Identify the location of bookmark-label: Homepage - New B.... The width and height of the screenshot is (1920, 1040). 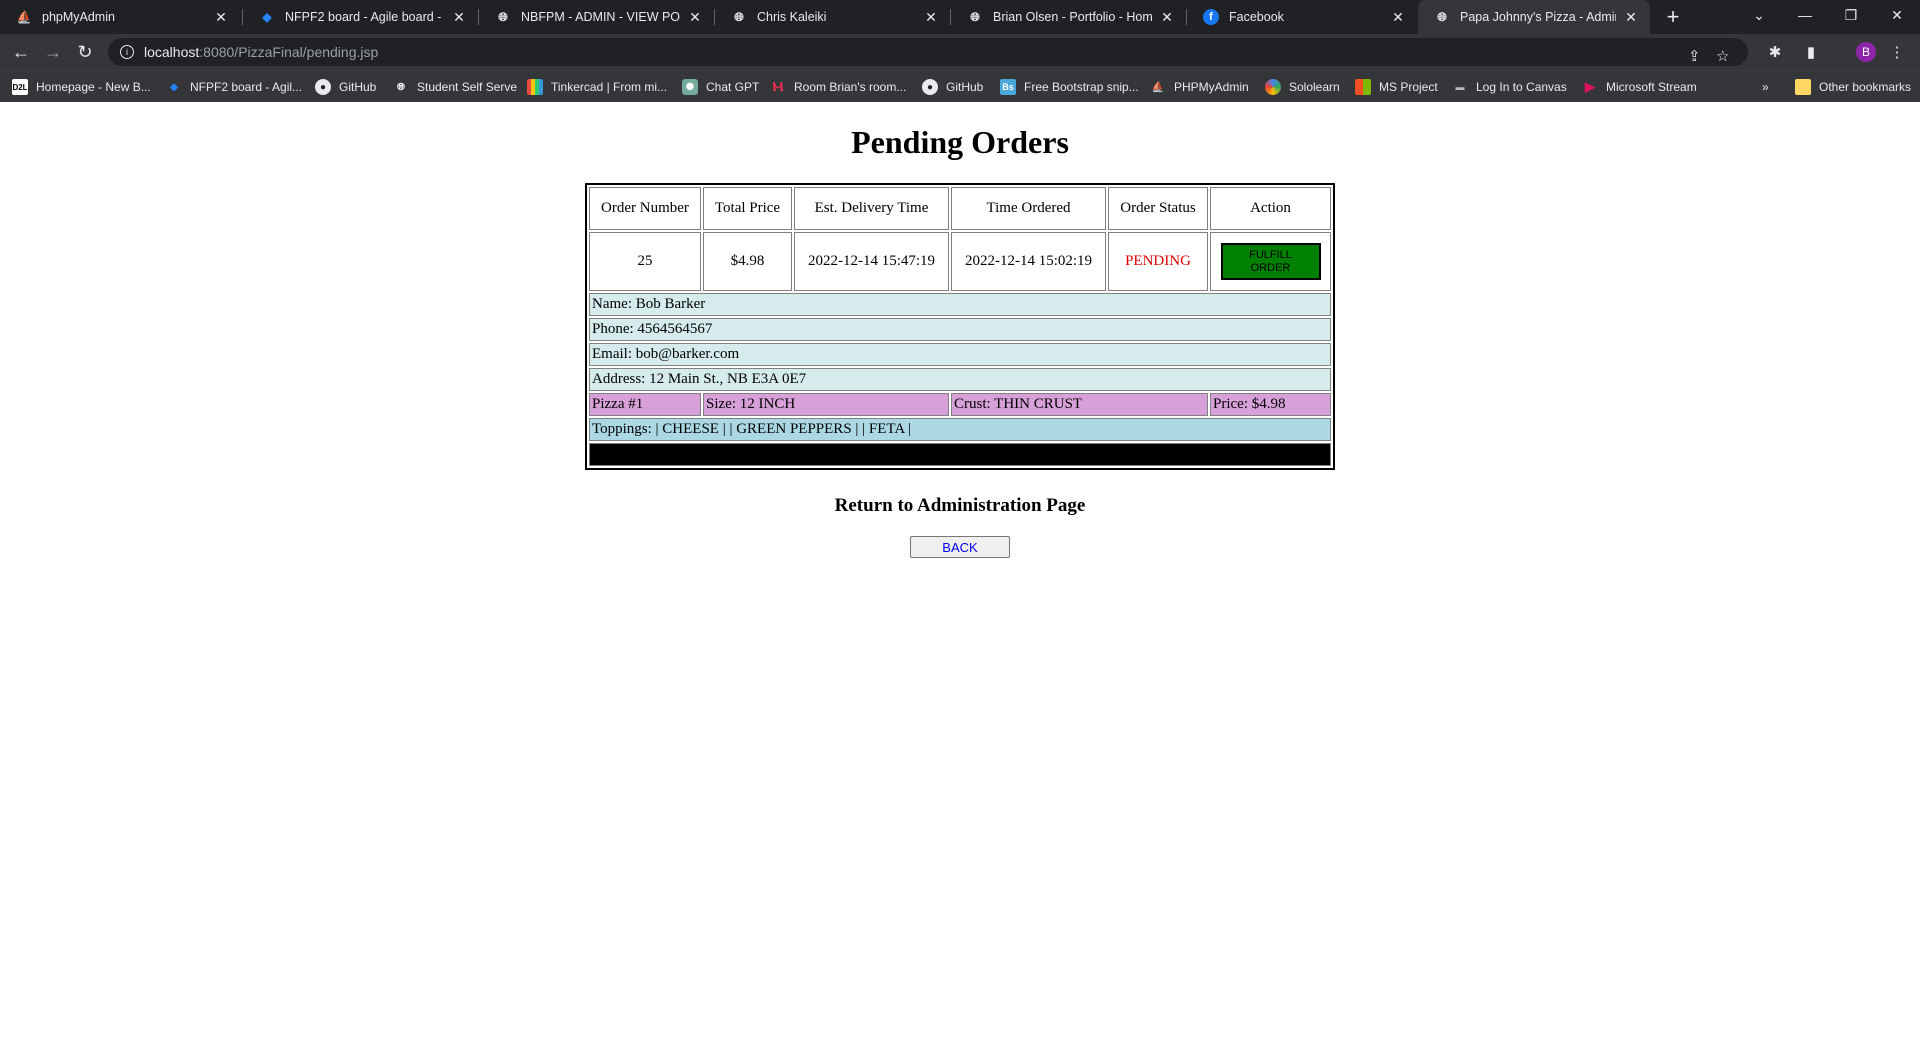
(93, 87).